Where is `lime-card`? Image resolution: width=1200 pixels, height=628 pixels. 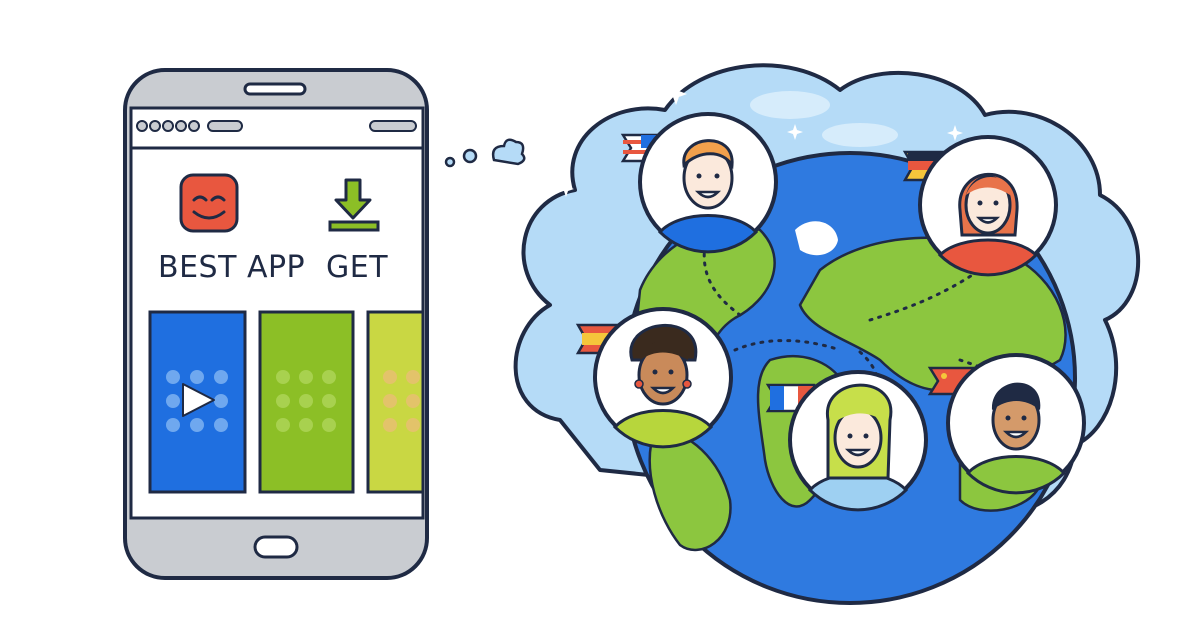
lime-card is located at coordinates (395, 402).